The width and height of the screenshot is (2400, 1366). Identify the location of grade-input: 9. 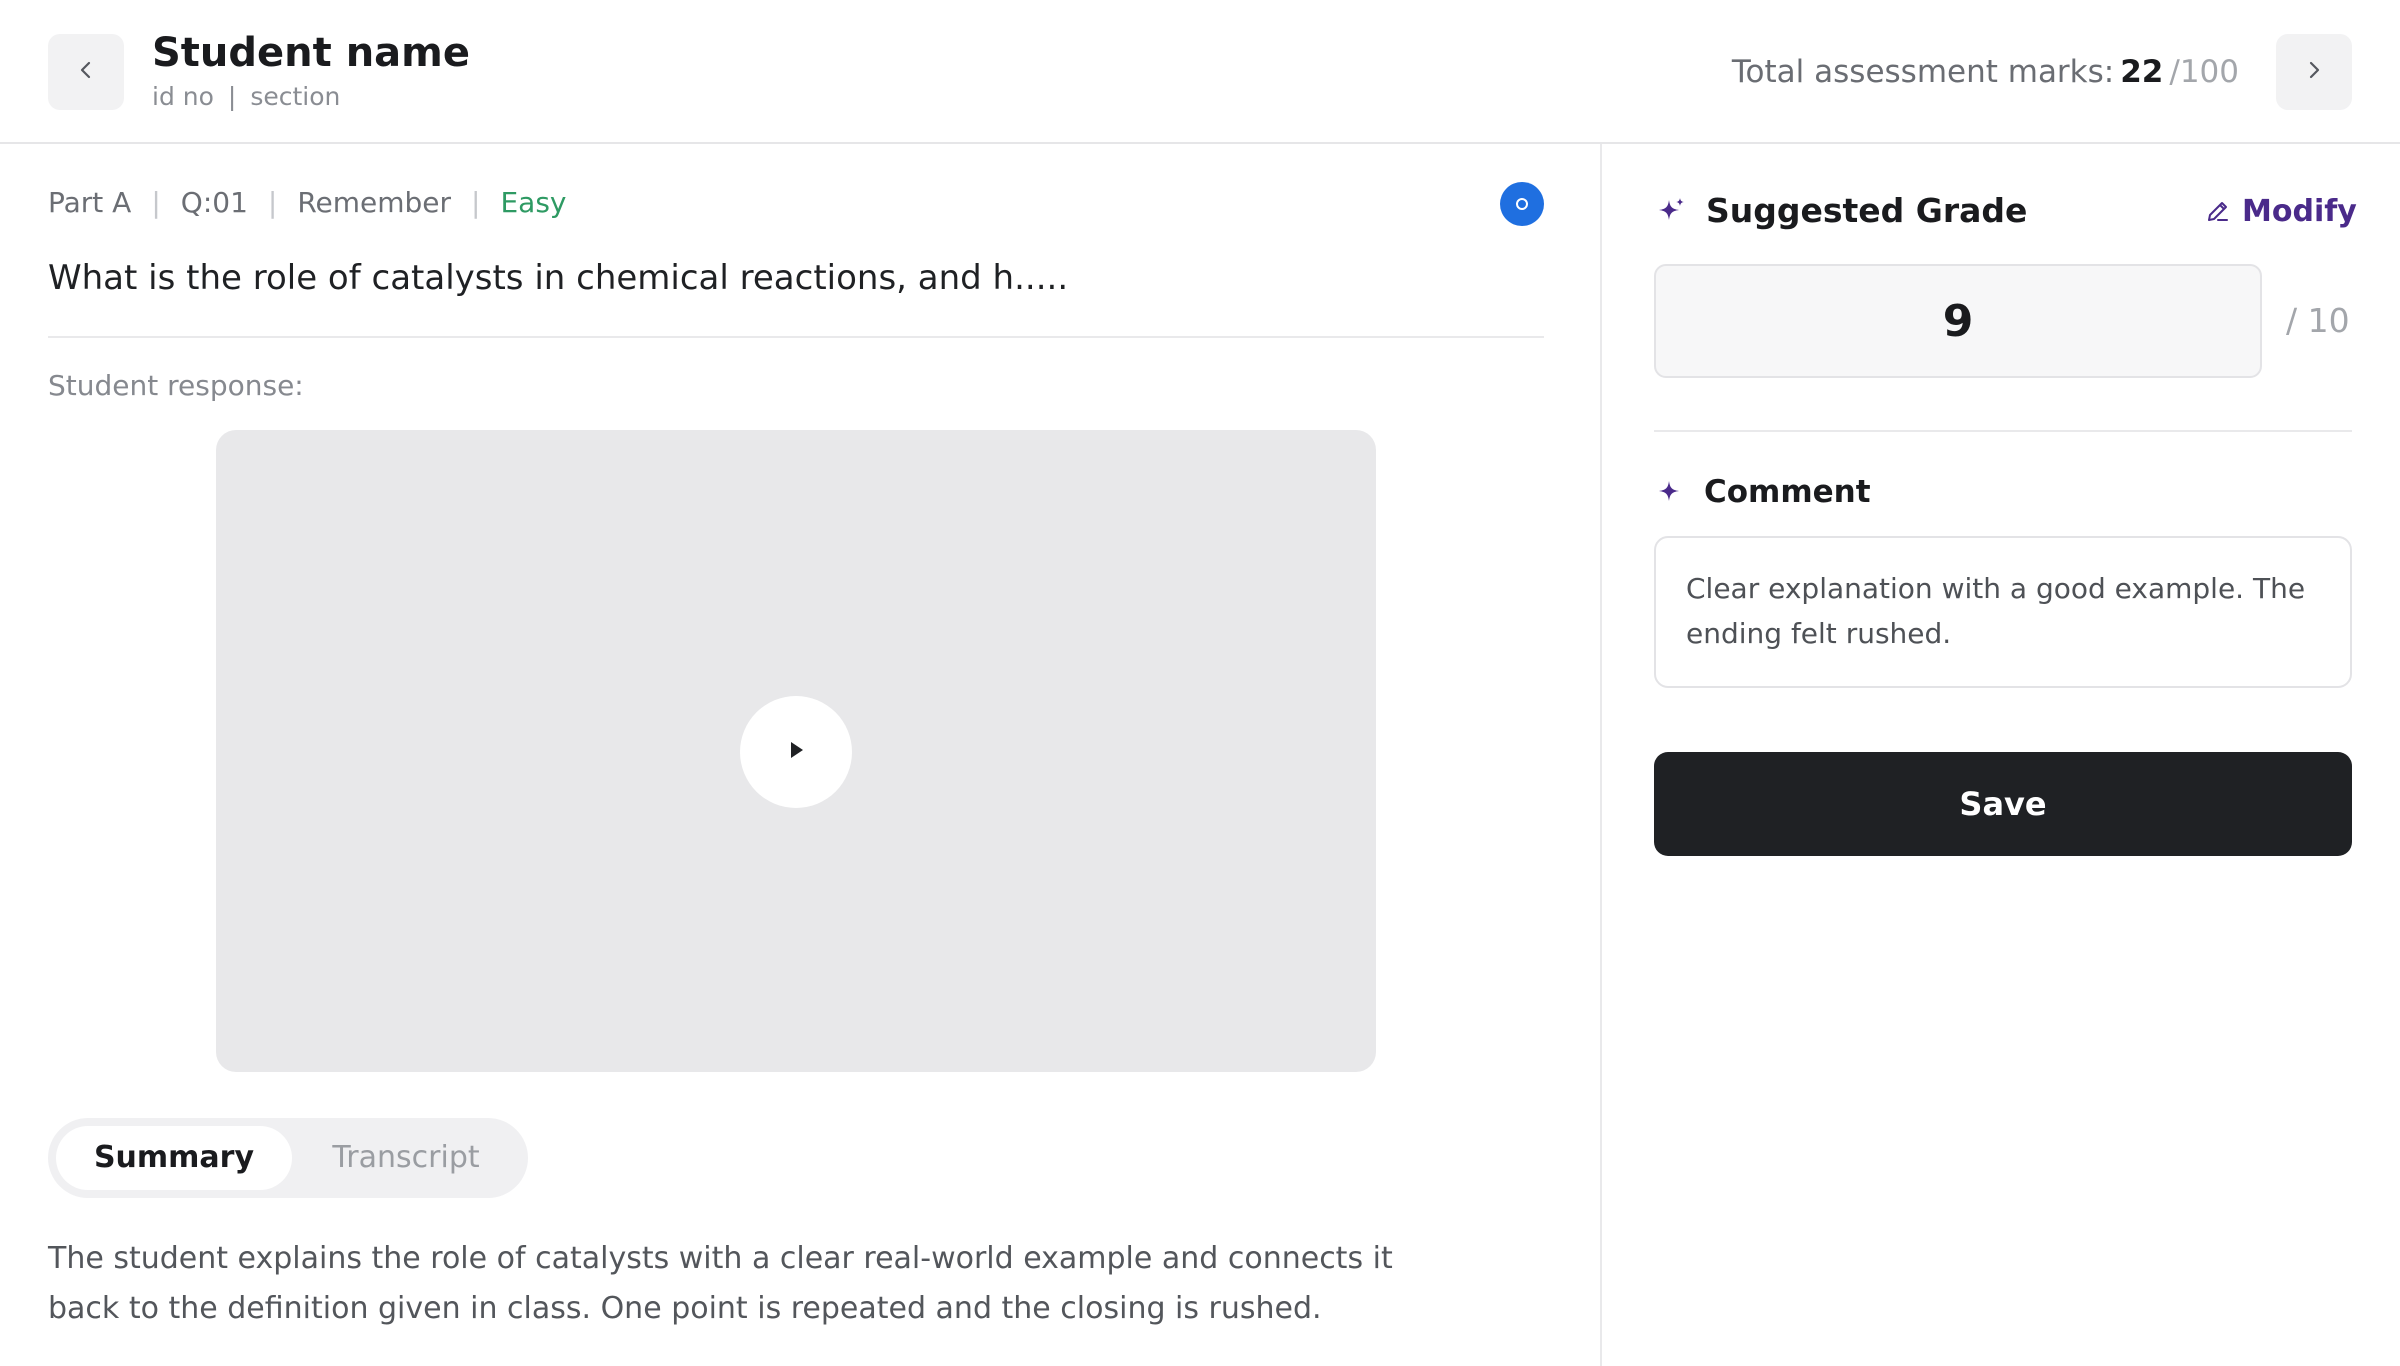
(1958, 321).